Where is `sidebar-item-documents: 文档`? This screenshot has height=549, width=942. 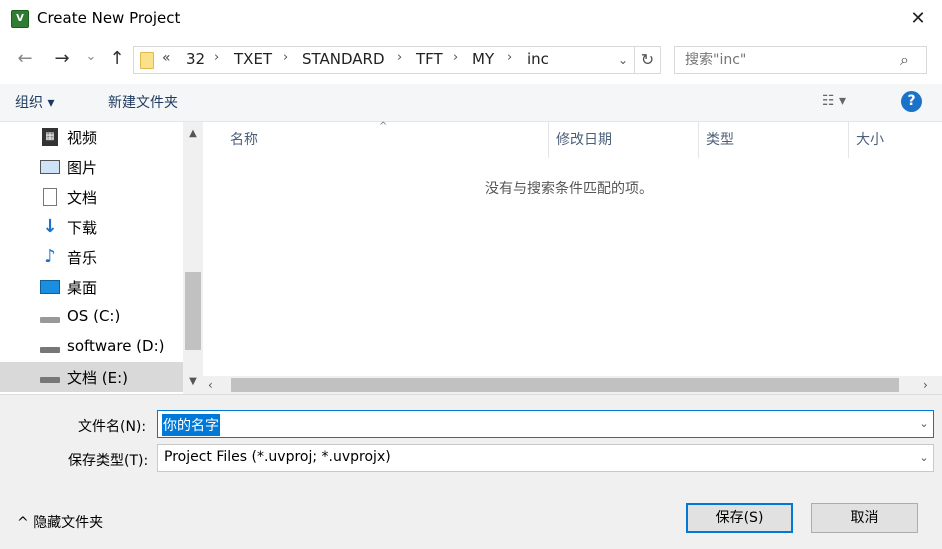 sidebar-item-documents: 文档 is located at coordinates (91, 197).